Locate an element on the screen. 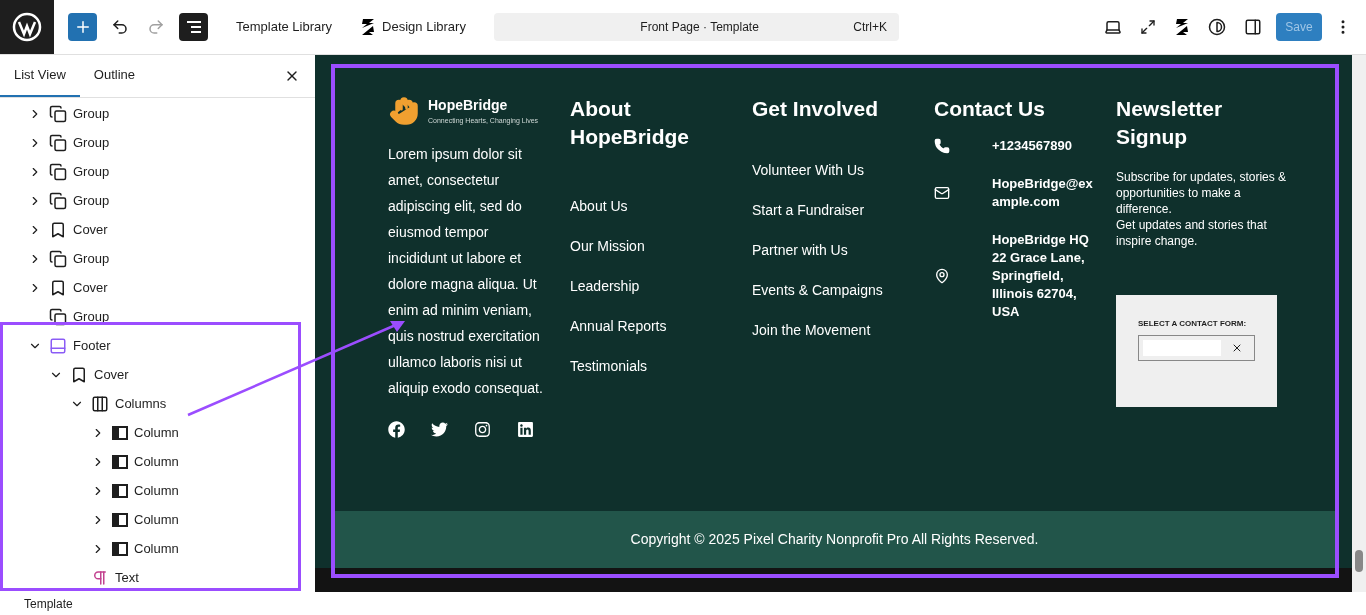 The width and height of the screenshot is (1366, 615). column-heading: About HopeBridge is located at coordinates (630, 123).